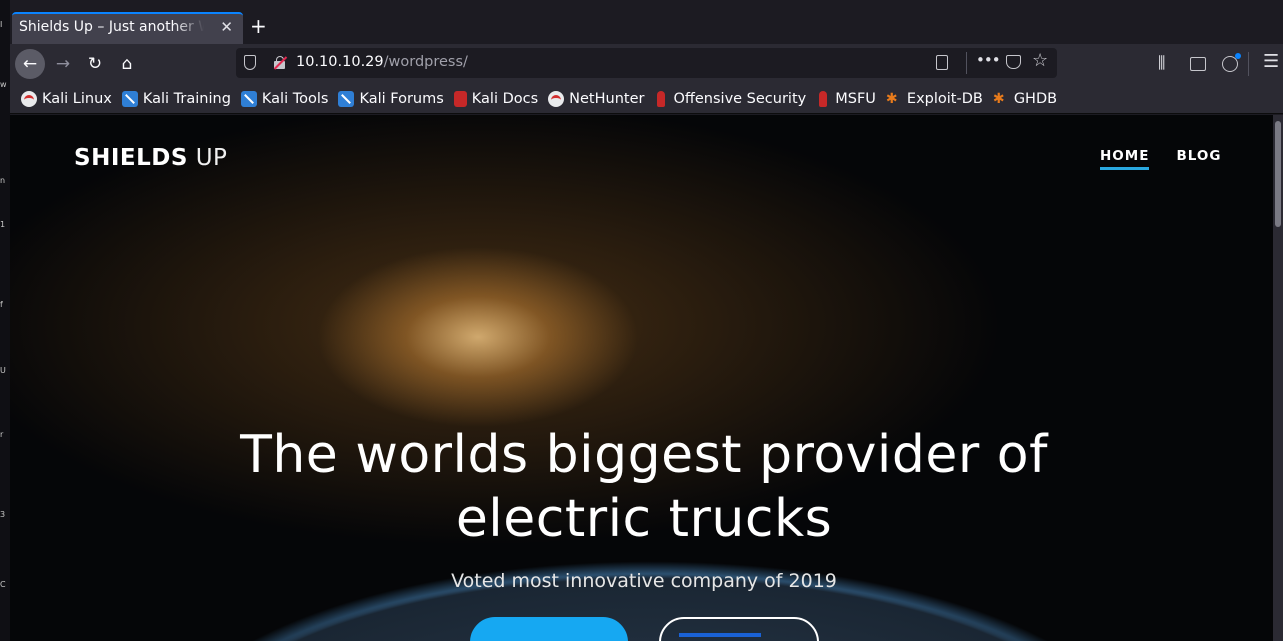  Describe the element at coordinates (644, 455) in the screenshot. I see `hero-heading-line-1: The worlds biggest provider of` at that location.